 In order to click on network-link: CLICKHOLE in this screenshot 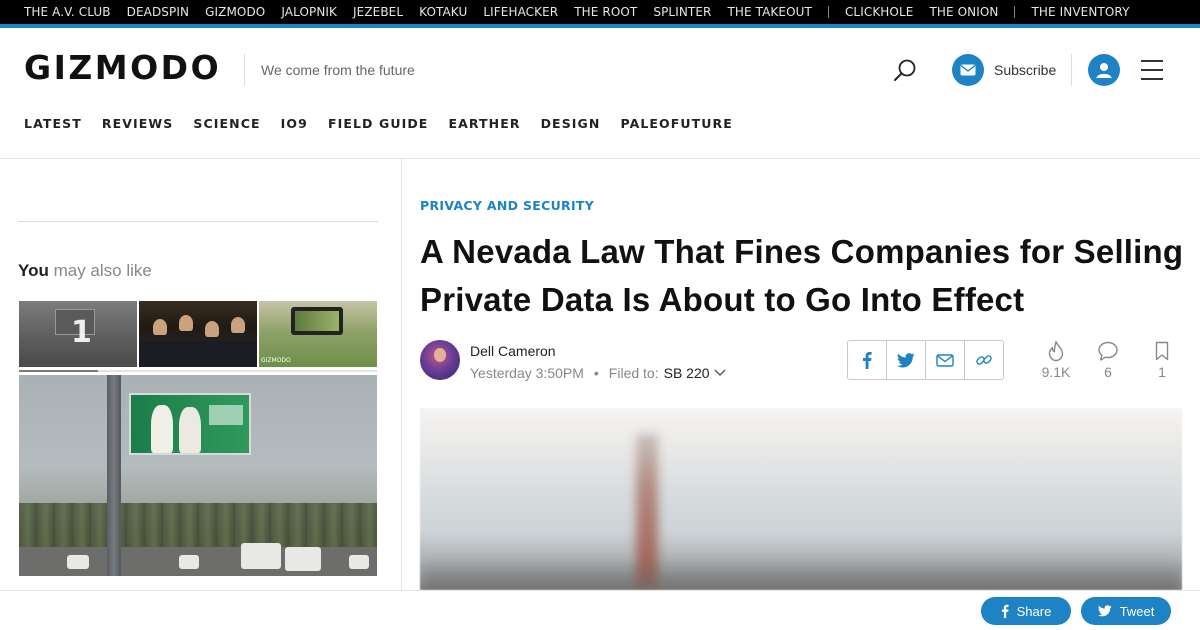, I will do `click(879, 12)`.